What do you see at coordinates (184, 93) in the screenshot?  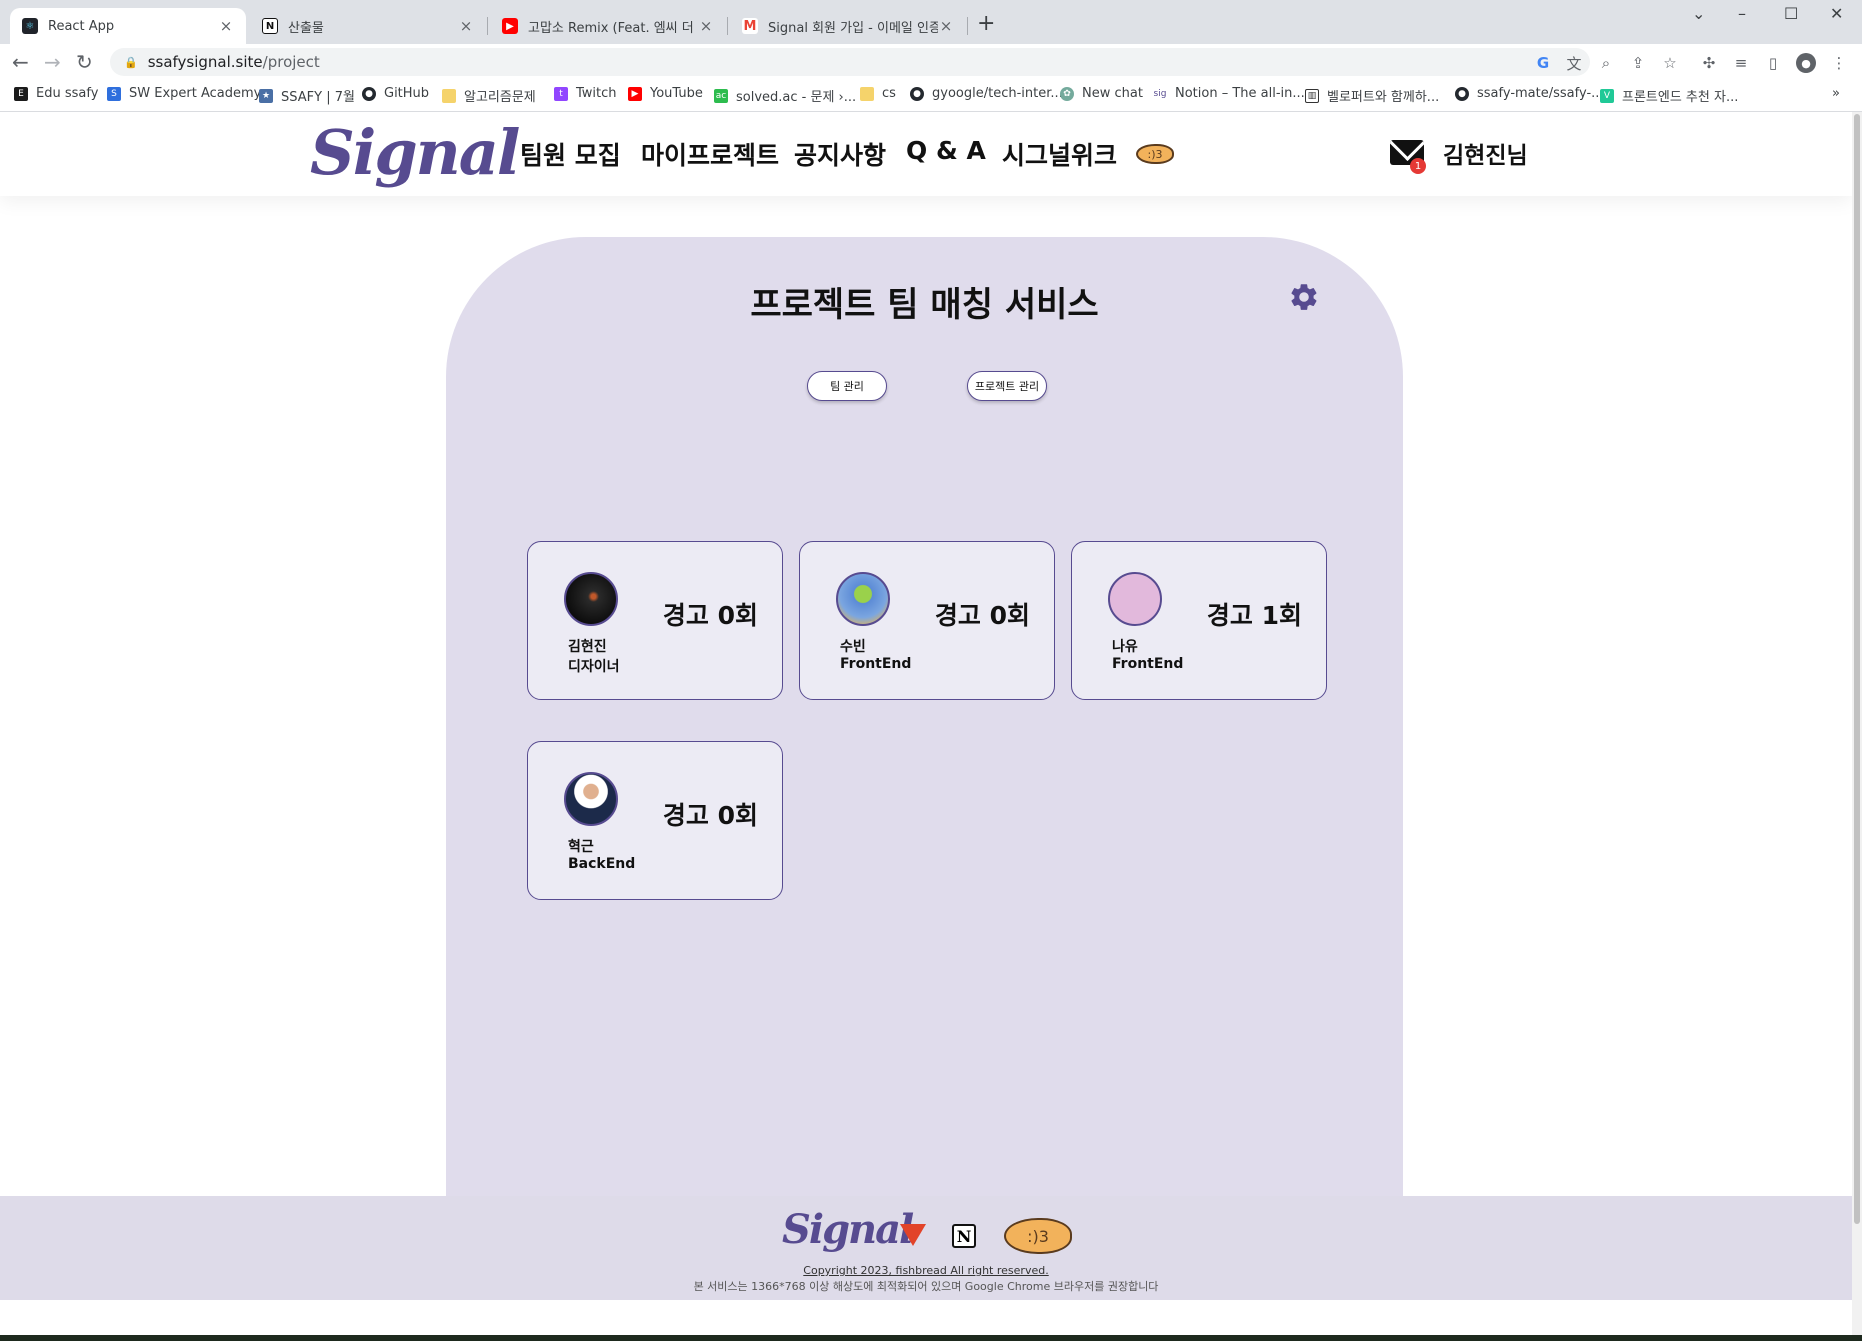 I see `bookmark: S SW Expert Academy` at bounding box center [184, 93].